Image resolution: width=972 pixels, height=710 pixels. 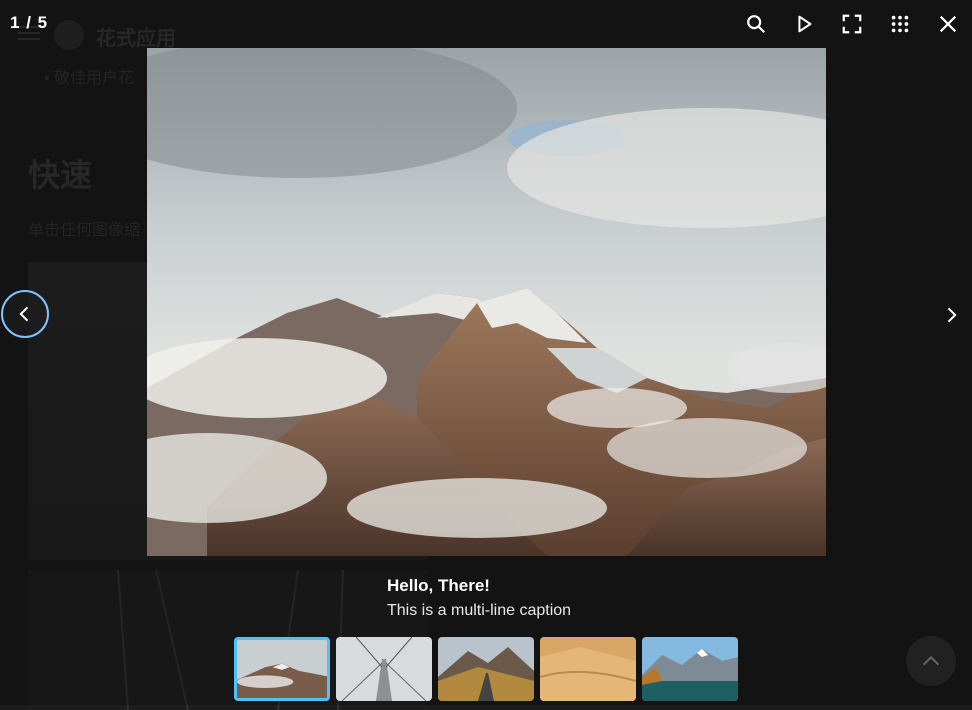 I want to click on previous-image-button, so click(x=25, y=314).